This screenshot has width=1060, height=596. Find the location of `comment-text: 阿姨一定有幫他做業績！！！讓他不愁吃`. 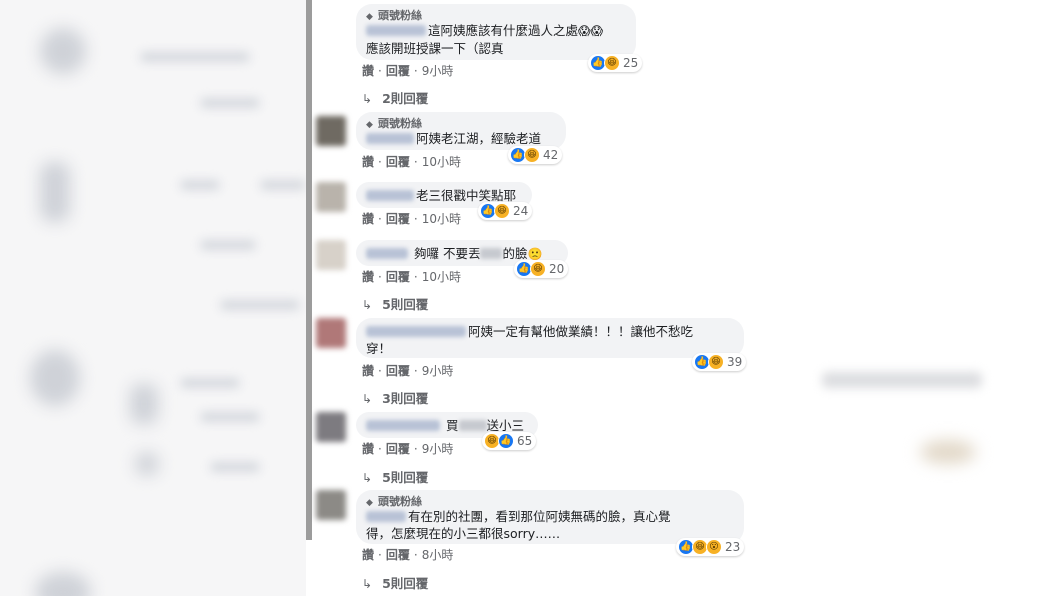

comment-text: 阿姨一定有幫他做業績！！！讓他不愁吃 is located at coordinates (581, 331).